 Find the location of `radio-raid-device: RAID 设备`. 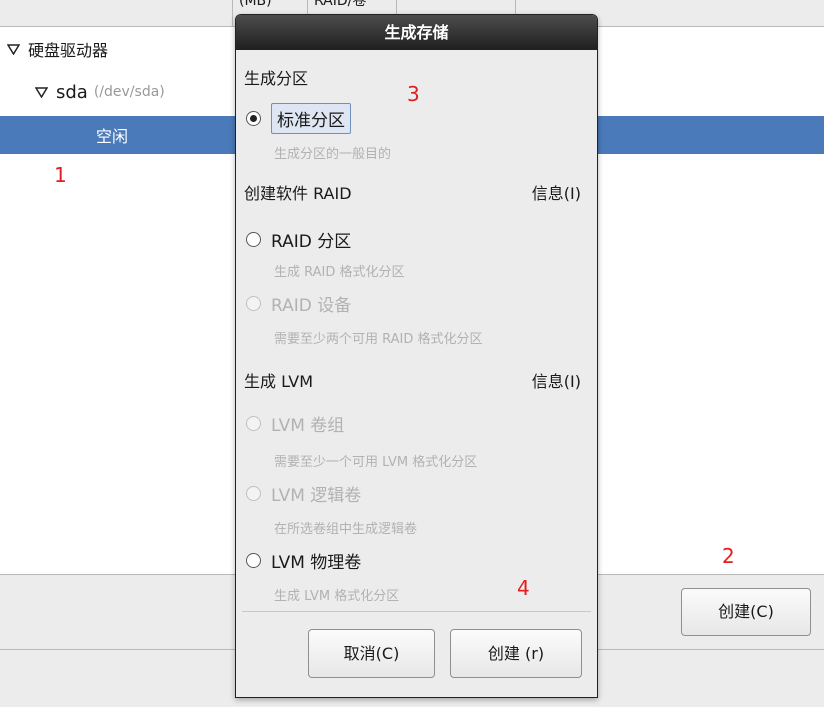

radio-raid-device: RAID 设备 is located at coordinates (298, 303).